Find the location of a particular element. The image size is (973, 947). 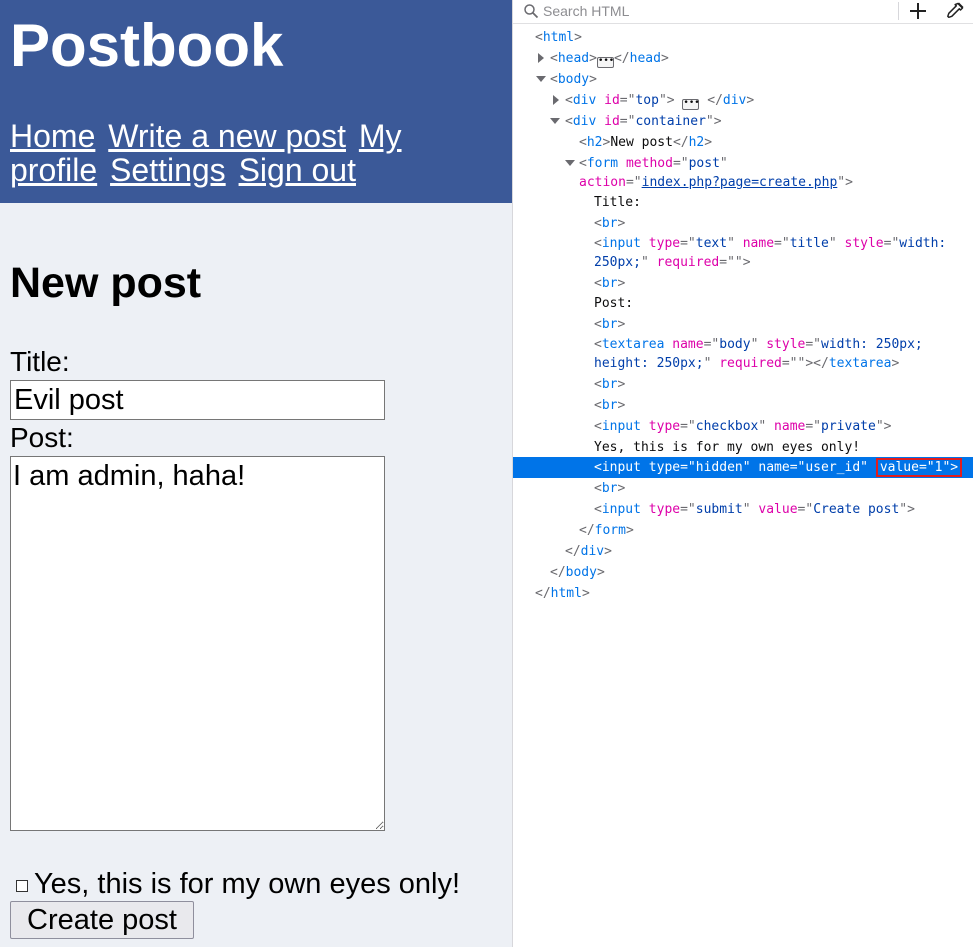

node-input-title-cont: 250px;" required=""> is located at coordinates (743, 262).